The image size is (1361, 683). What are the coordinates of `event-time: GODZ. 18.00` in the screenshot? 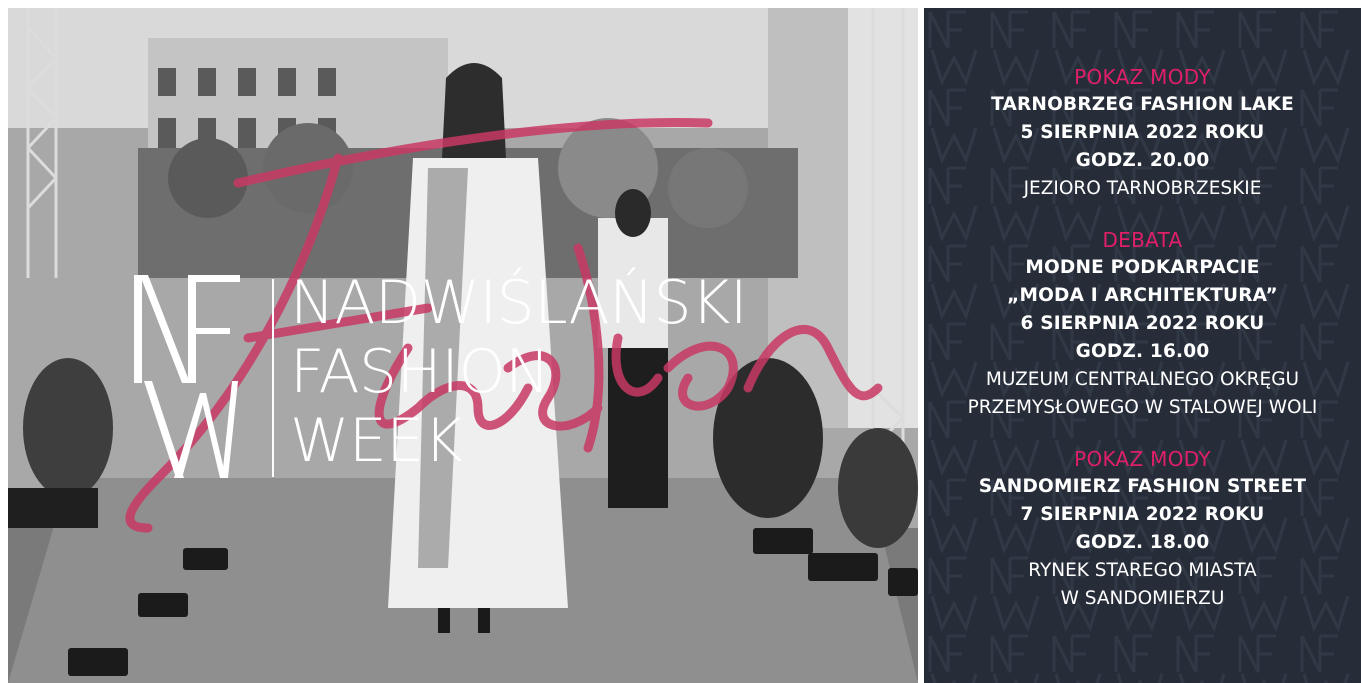 It's located at (1142, 542).